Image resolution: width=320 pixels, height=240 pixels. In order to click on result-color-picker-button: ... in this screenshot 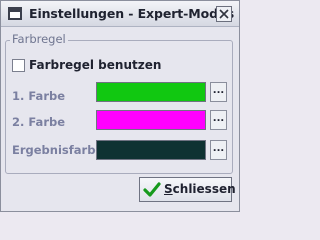, I will do `click(218, 150)`.